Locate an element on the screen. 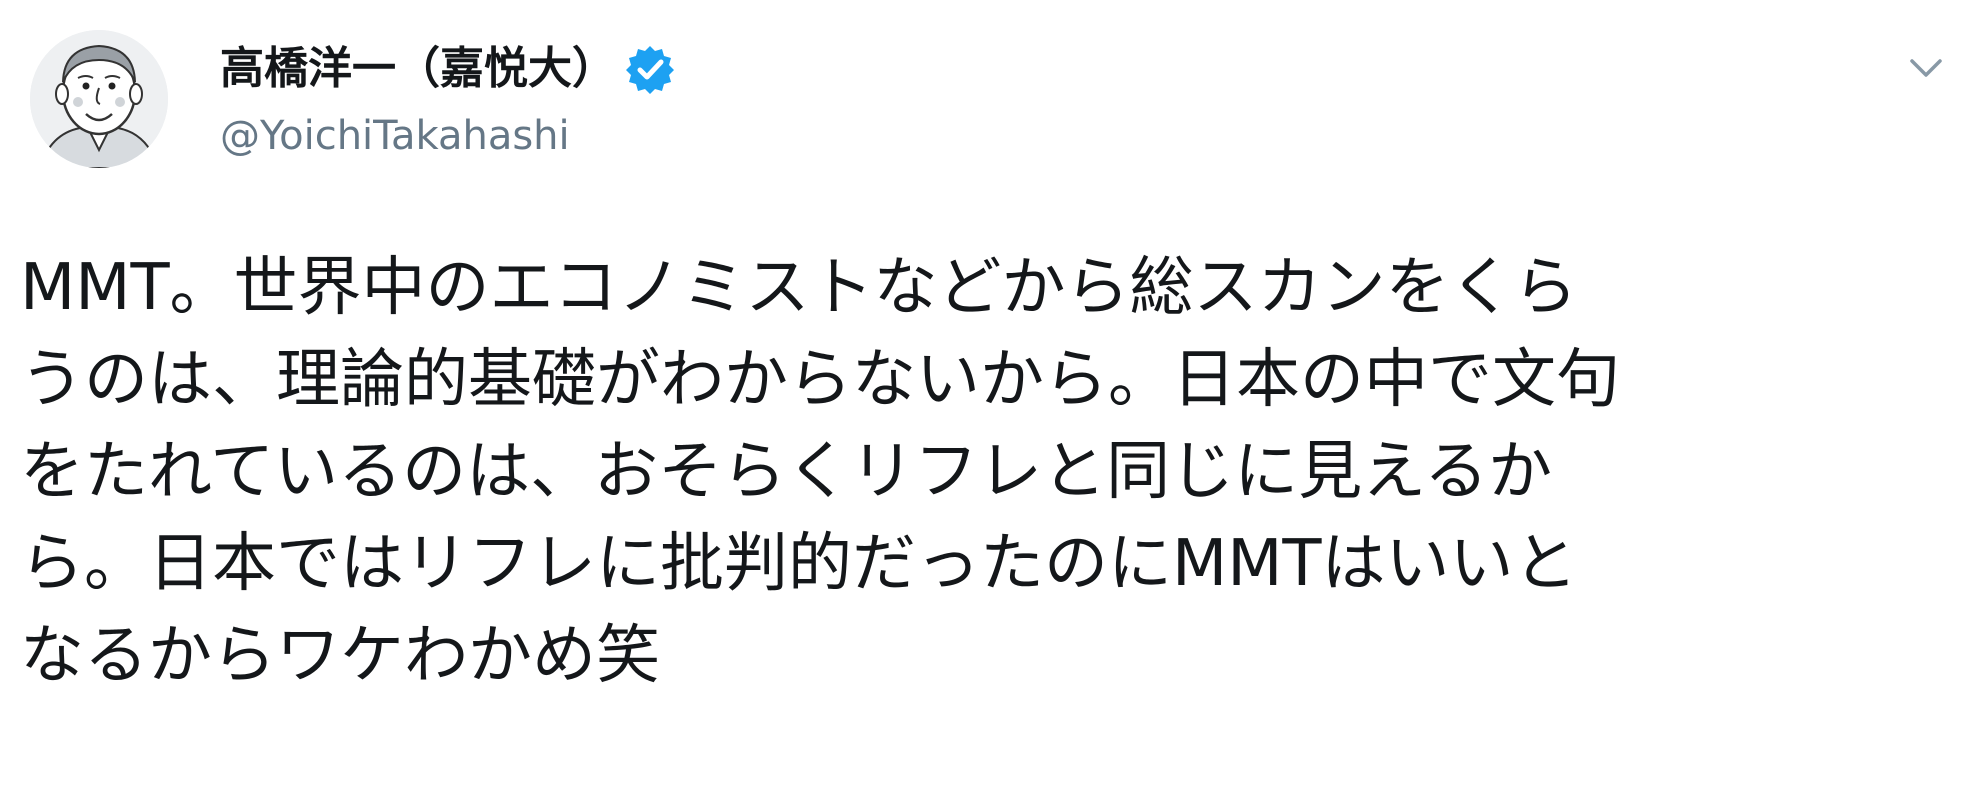  verified-badge-icon is located at coordinates (650, 69).